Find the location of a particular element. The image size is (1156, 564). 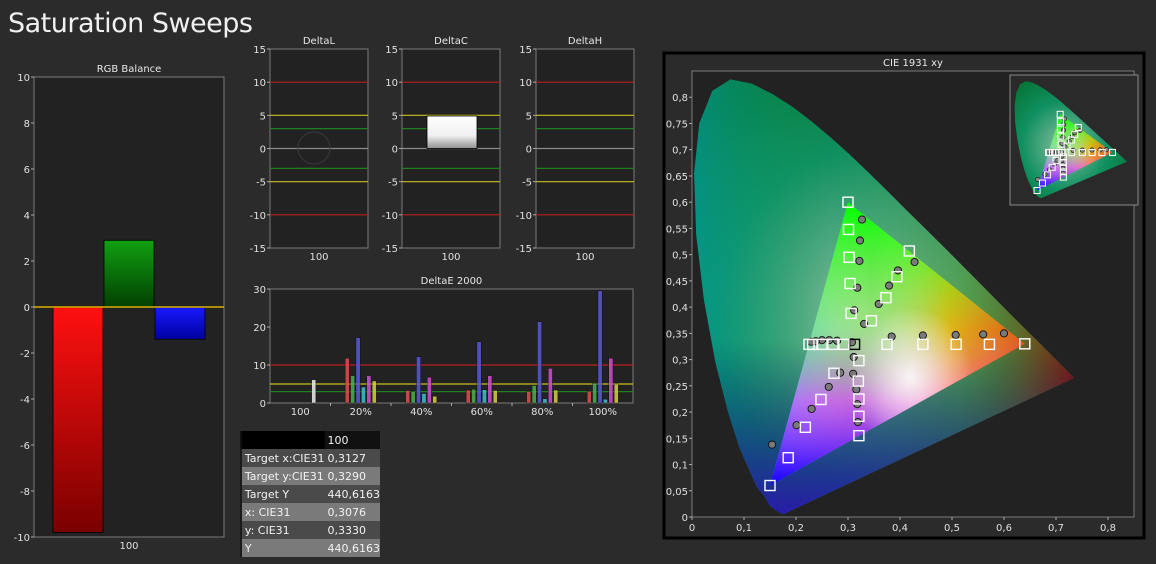

y-tick-label: -6 is located at coordinates (25, 446).